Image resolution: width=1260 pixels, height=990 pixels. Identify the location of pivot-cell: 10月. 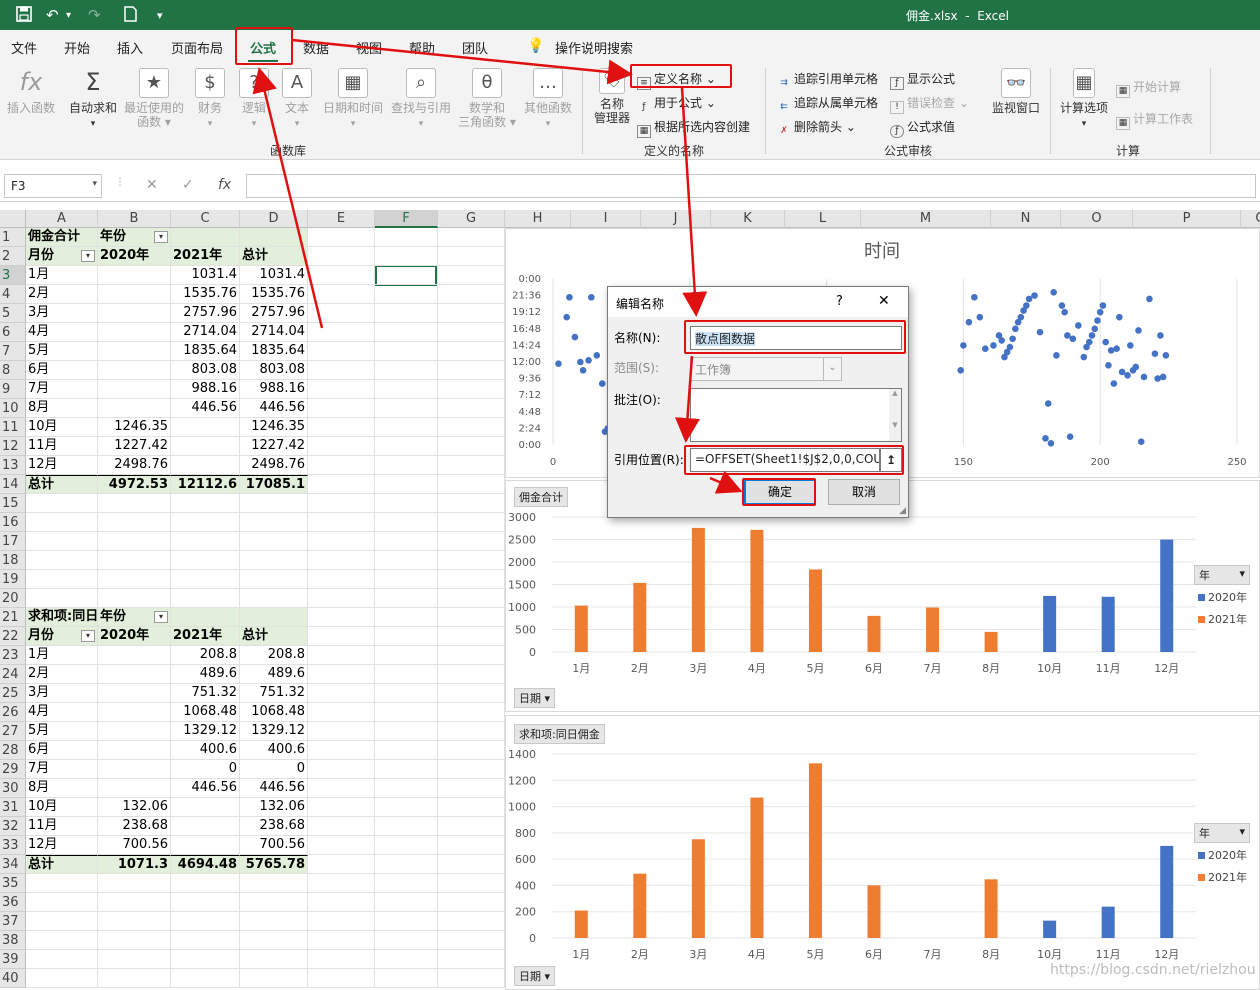
(62, 427).